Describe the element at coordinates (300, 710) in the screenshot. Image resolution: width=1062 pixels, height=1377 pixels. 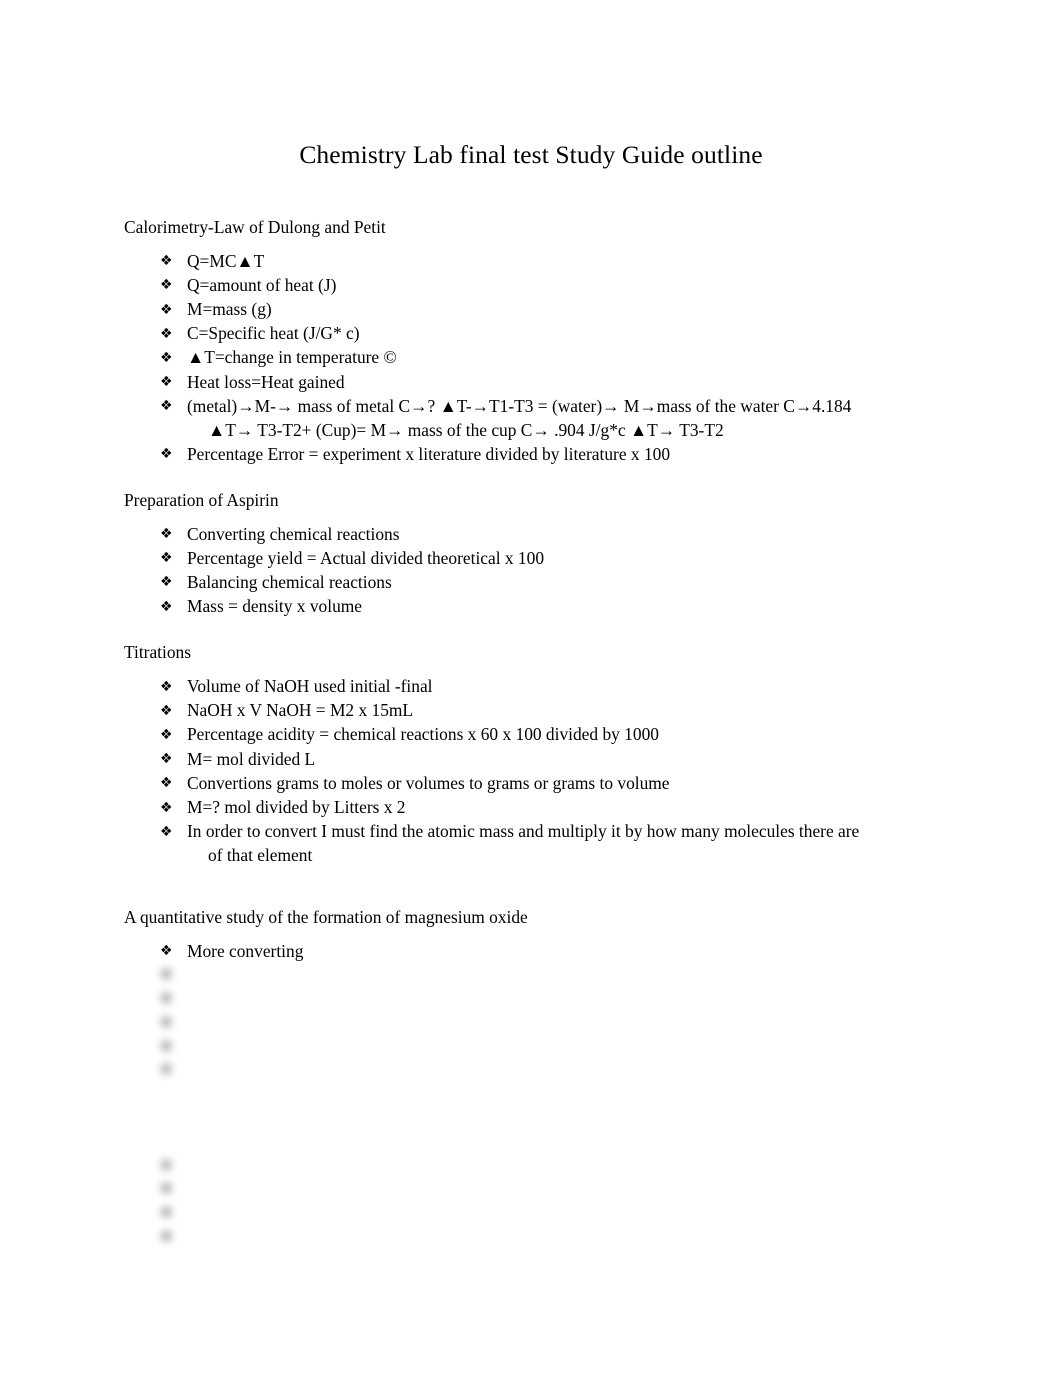
I see `list-item-text: NaOH x V NaOH = M2 x 15mL` at that location.